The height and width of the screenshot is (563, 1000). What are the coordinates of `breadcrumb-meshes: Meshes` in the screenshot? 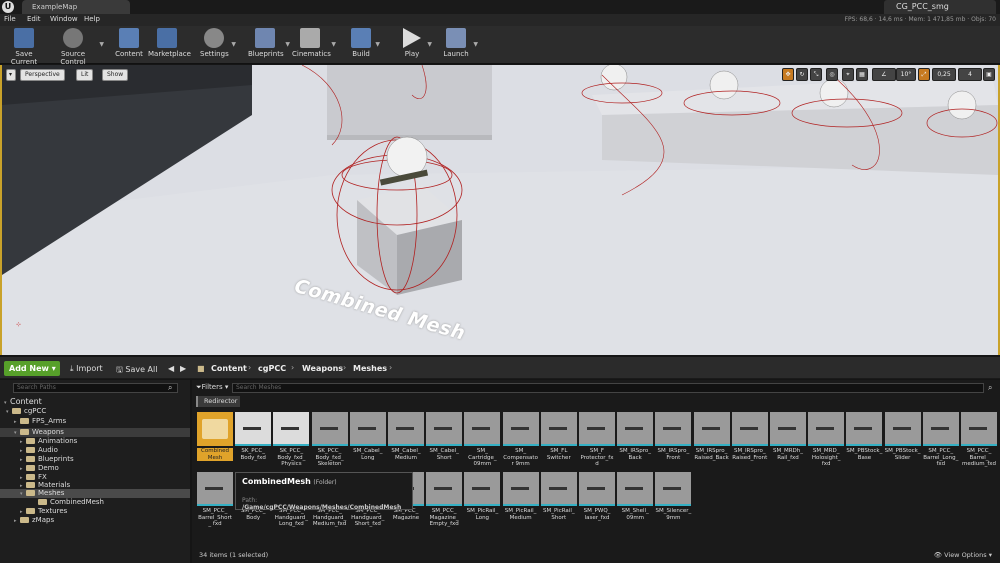 It's located at (370, 368).